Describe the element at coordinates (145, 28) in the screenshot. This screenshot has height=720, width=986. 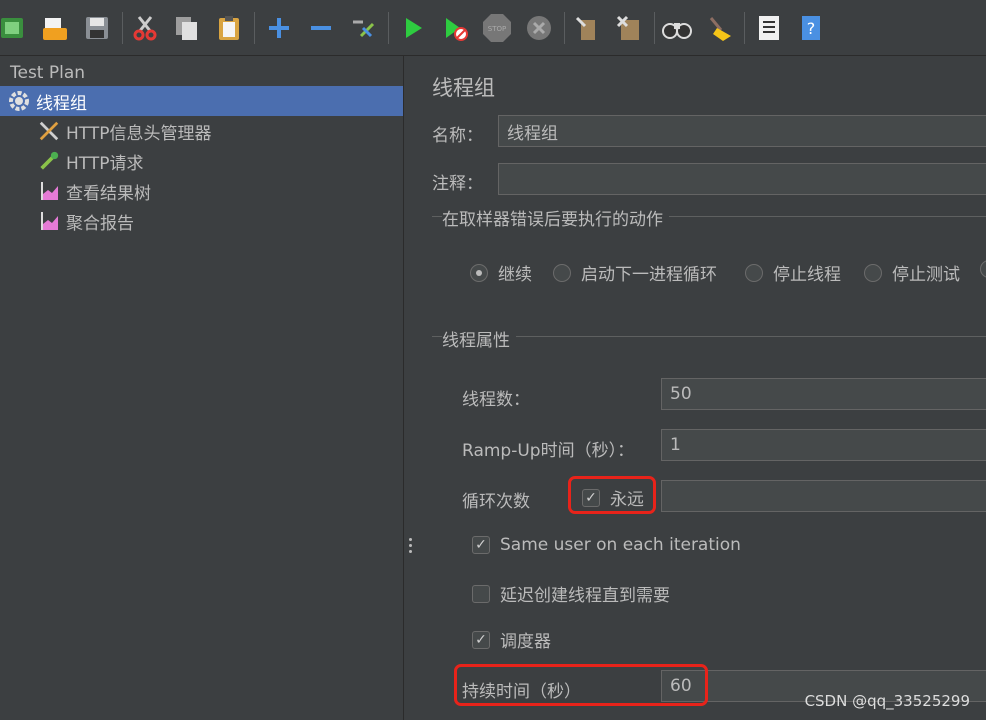
I see `cut-icon` at that location.